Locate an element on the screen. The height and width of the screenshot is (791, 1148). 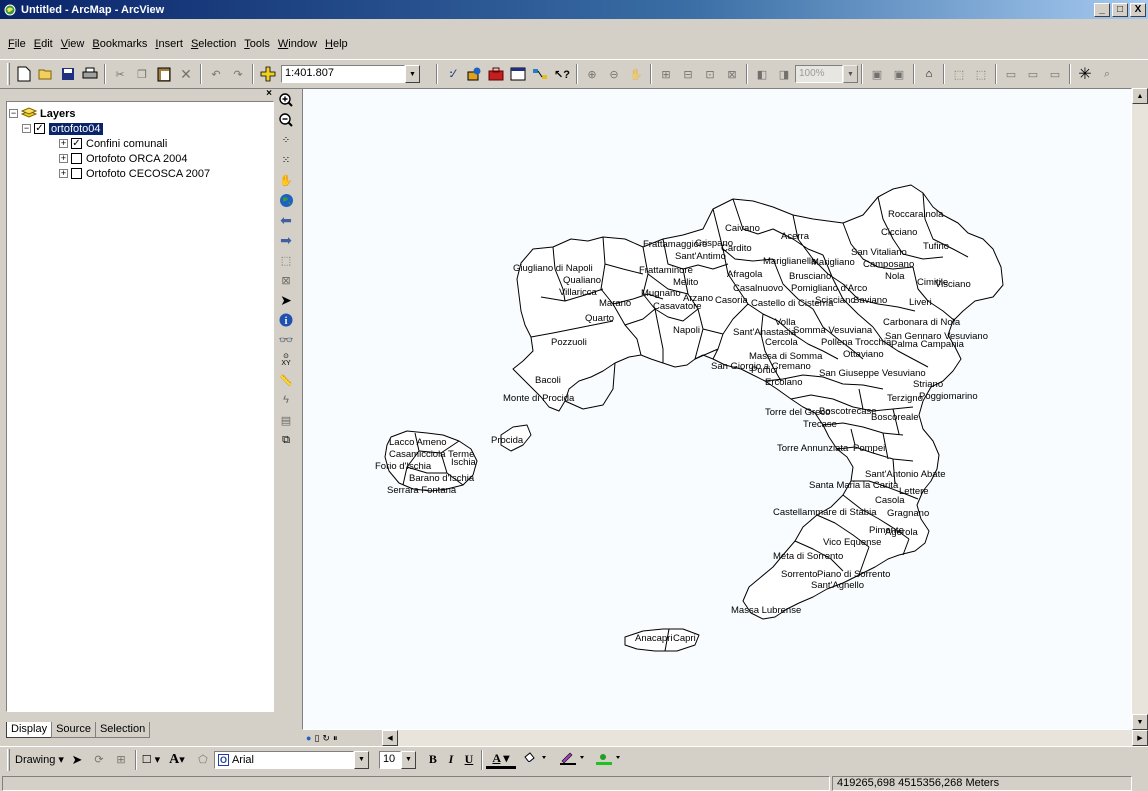
add-data-button is located at coordinates (268, 74).